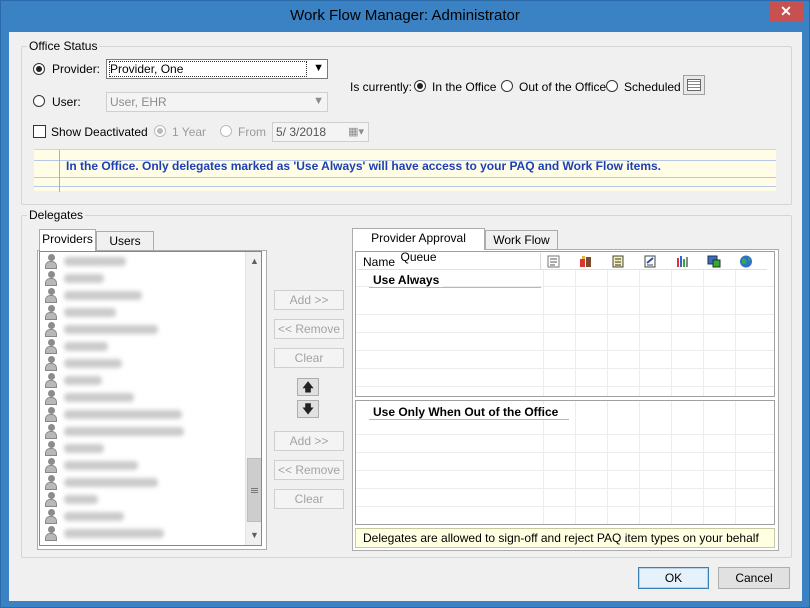  What do you see at coordinates (469, 419) in the screenshot?
I see `out-of-office-underline` at bounding box center [469, 419].